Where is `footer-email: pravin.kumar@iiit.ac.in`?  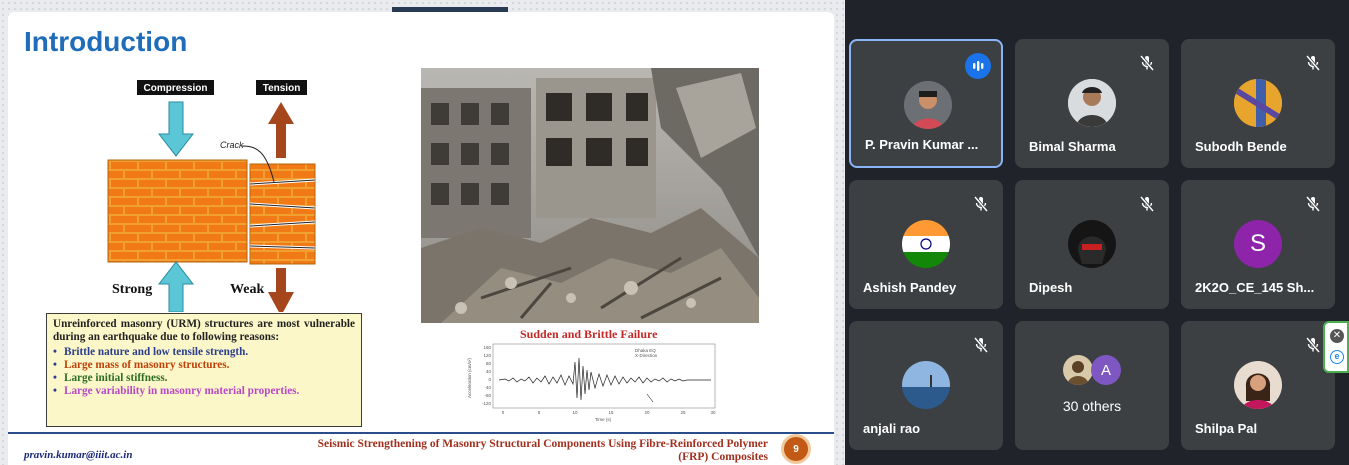 footer-email: pravin.kumar@iiit.ac.in is located at coordinates (78, 455).